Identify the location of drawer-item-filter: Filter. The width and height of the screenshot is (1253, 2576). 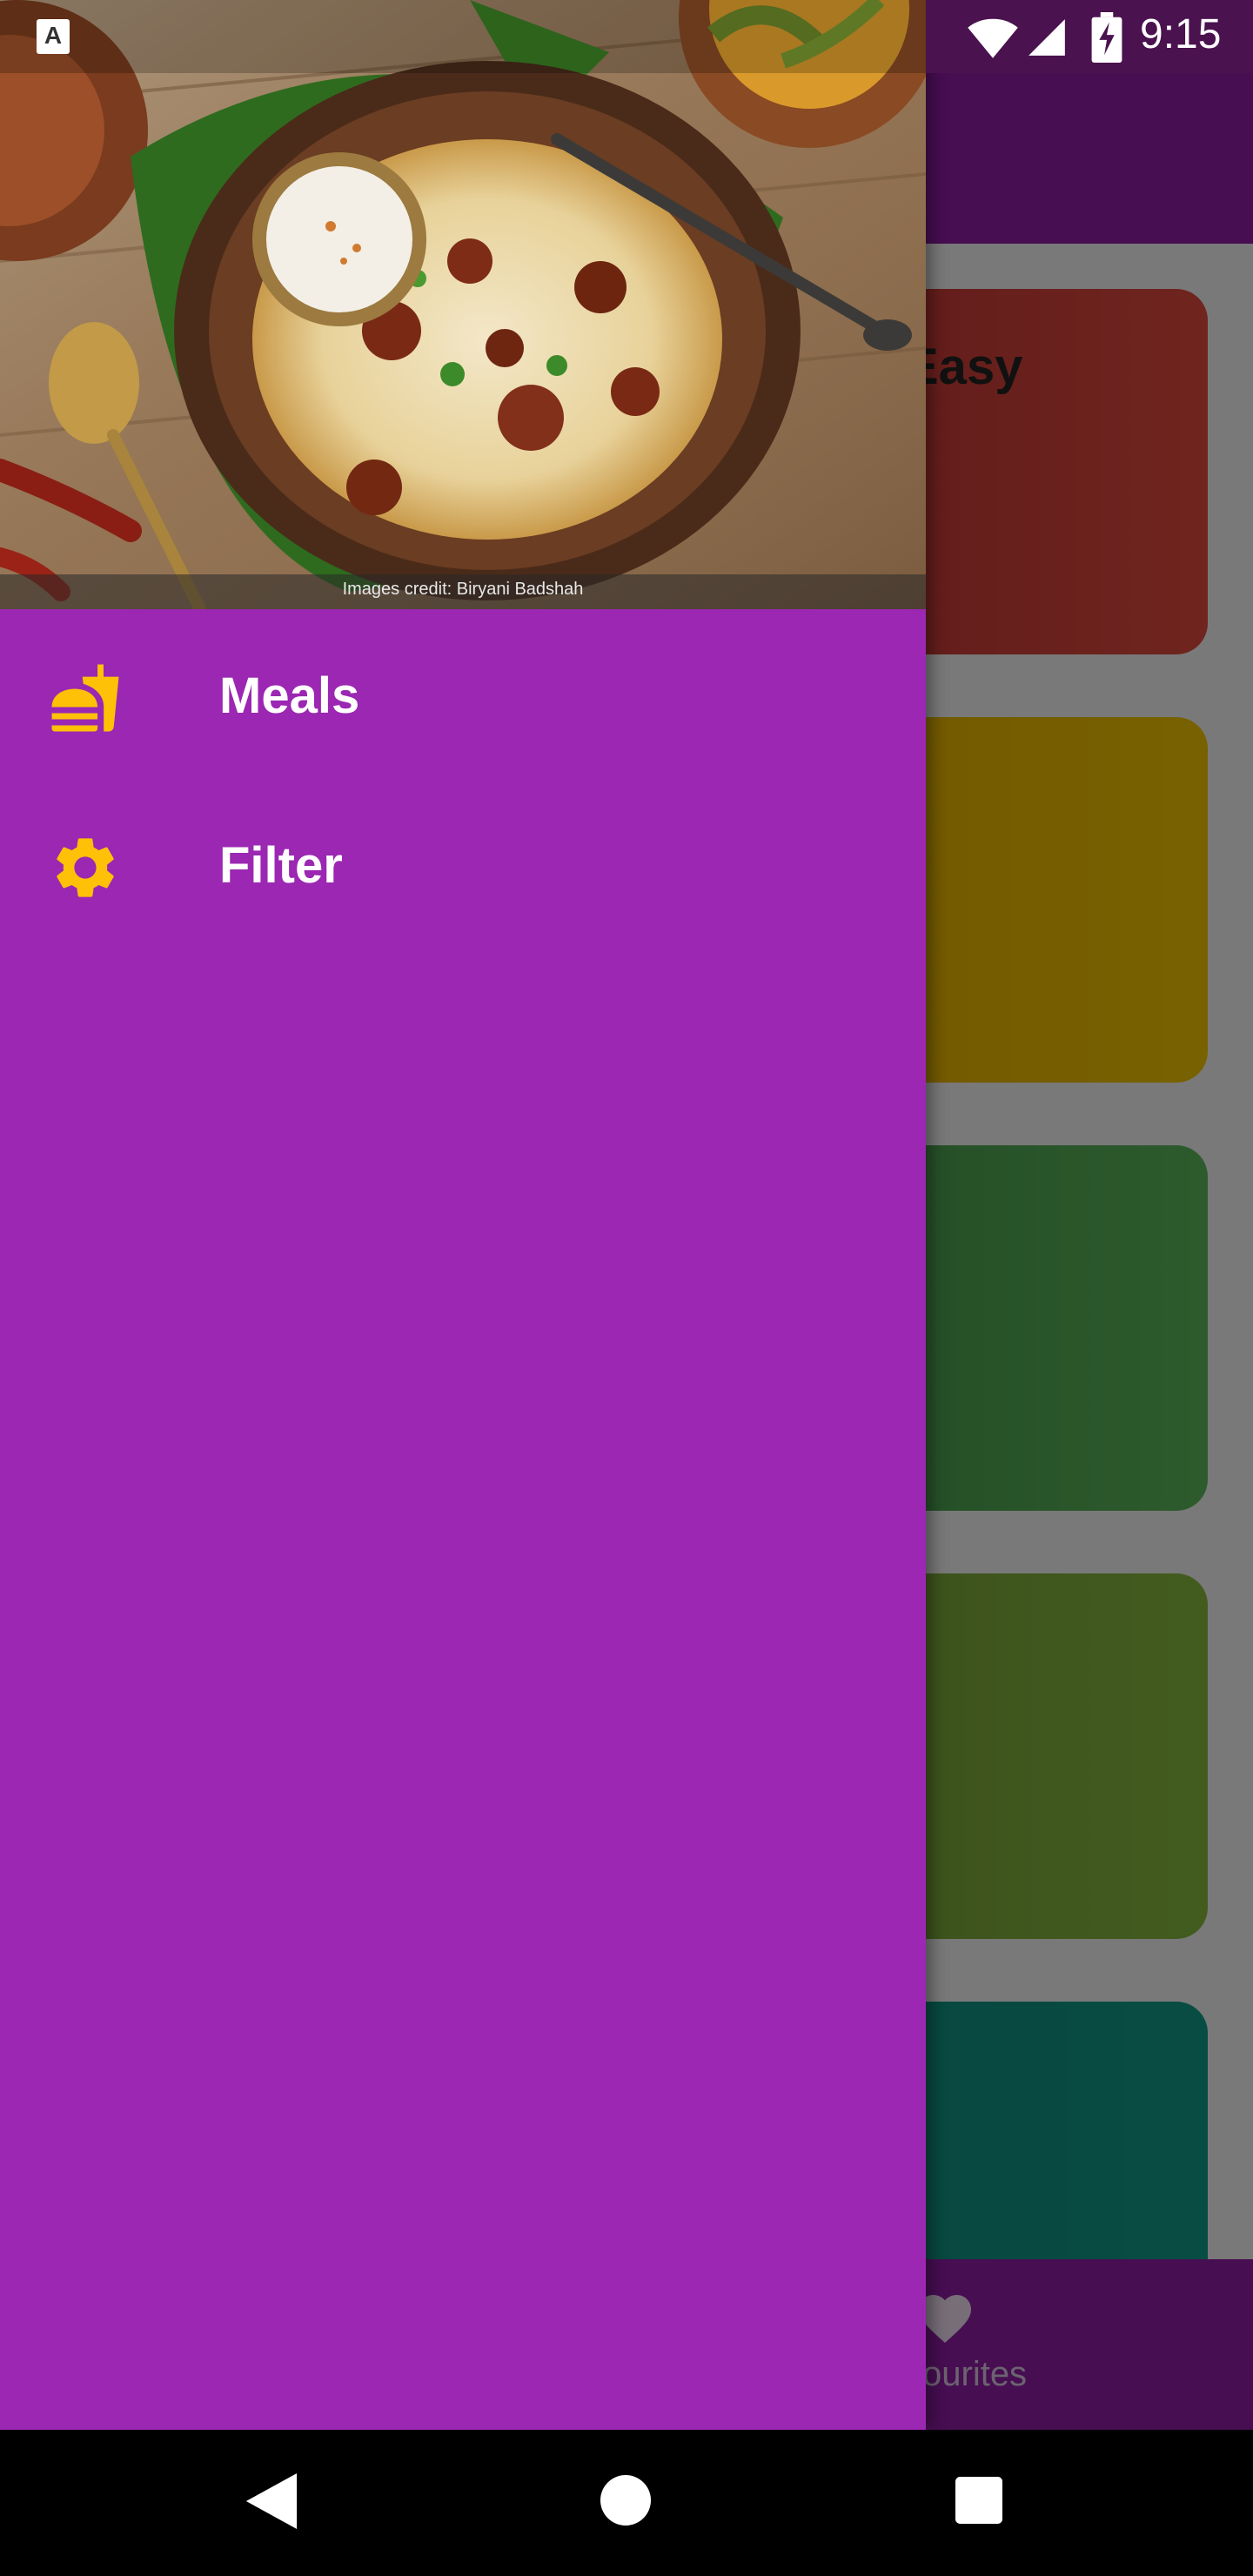
(463, 866).